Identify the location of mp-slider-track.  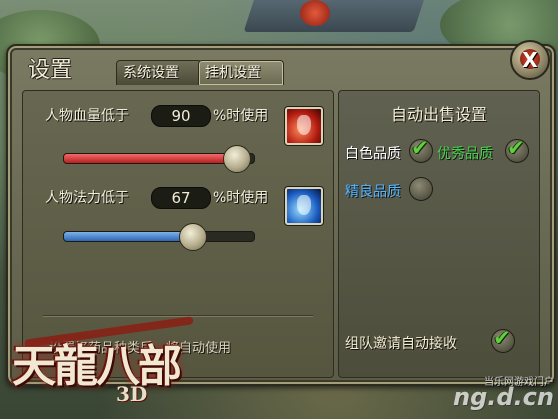
(159, 236).